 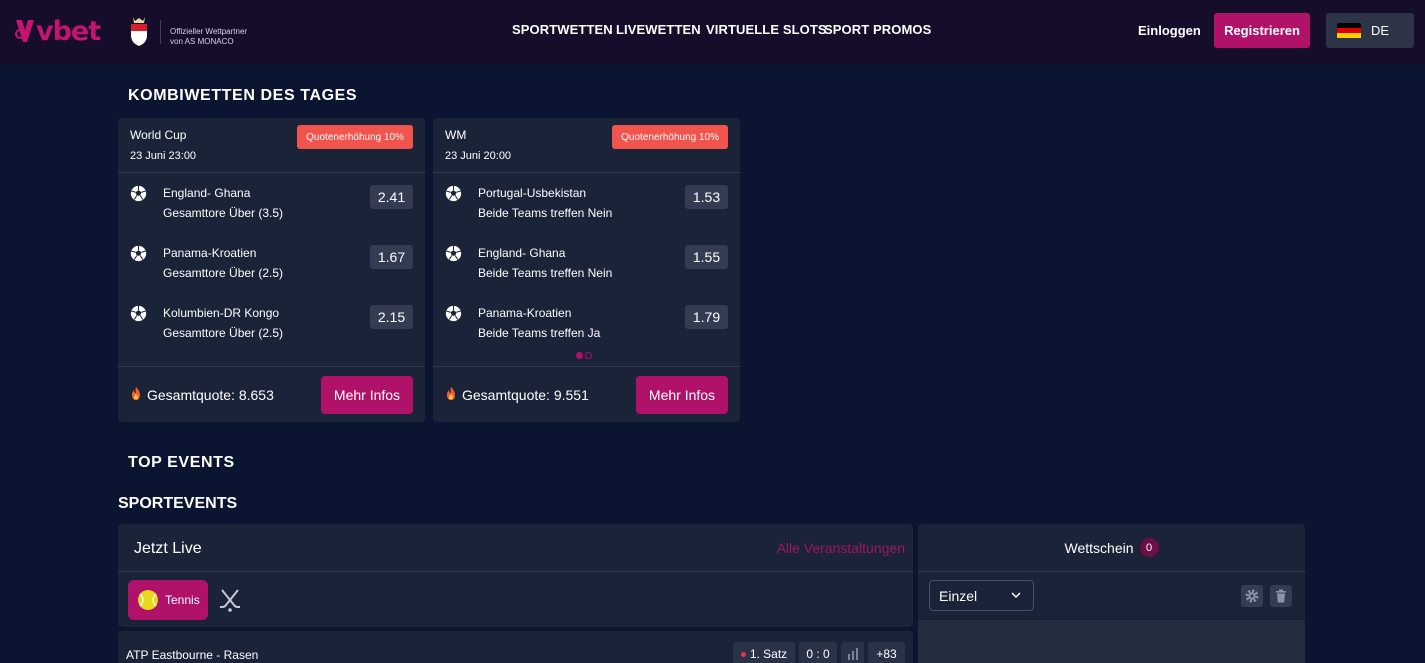 I want to click on trash-icon, so click(x=1281, y=596).